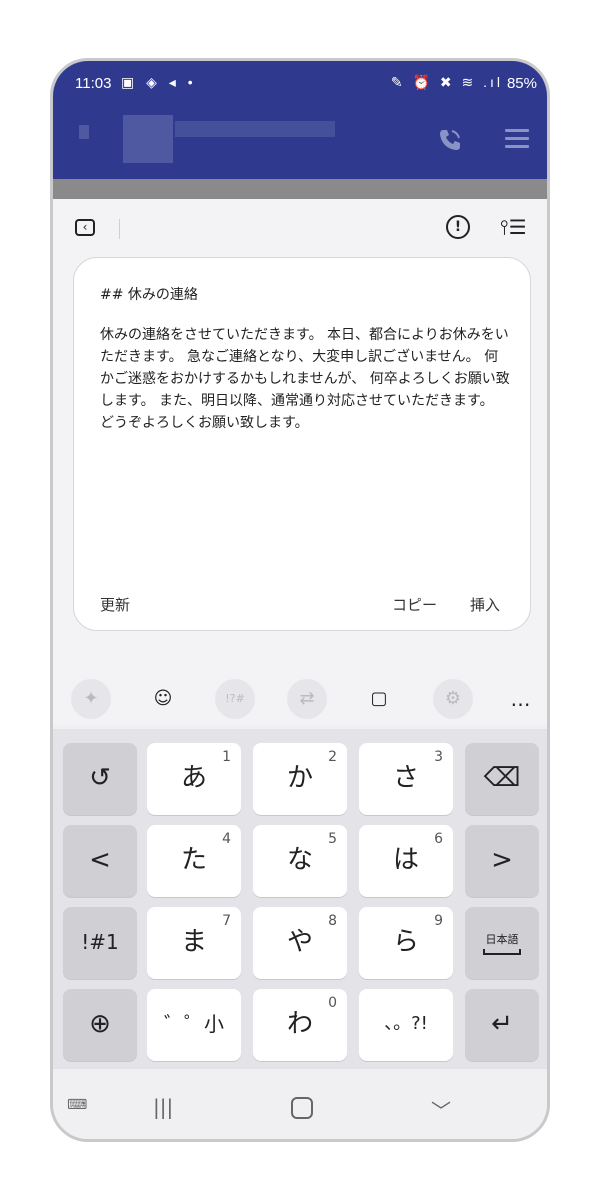 The width and height of the screenshot is (600, 1200). I want to click on key-a: あ1, so click(194, 779).